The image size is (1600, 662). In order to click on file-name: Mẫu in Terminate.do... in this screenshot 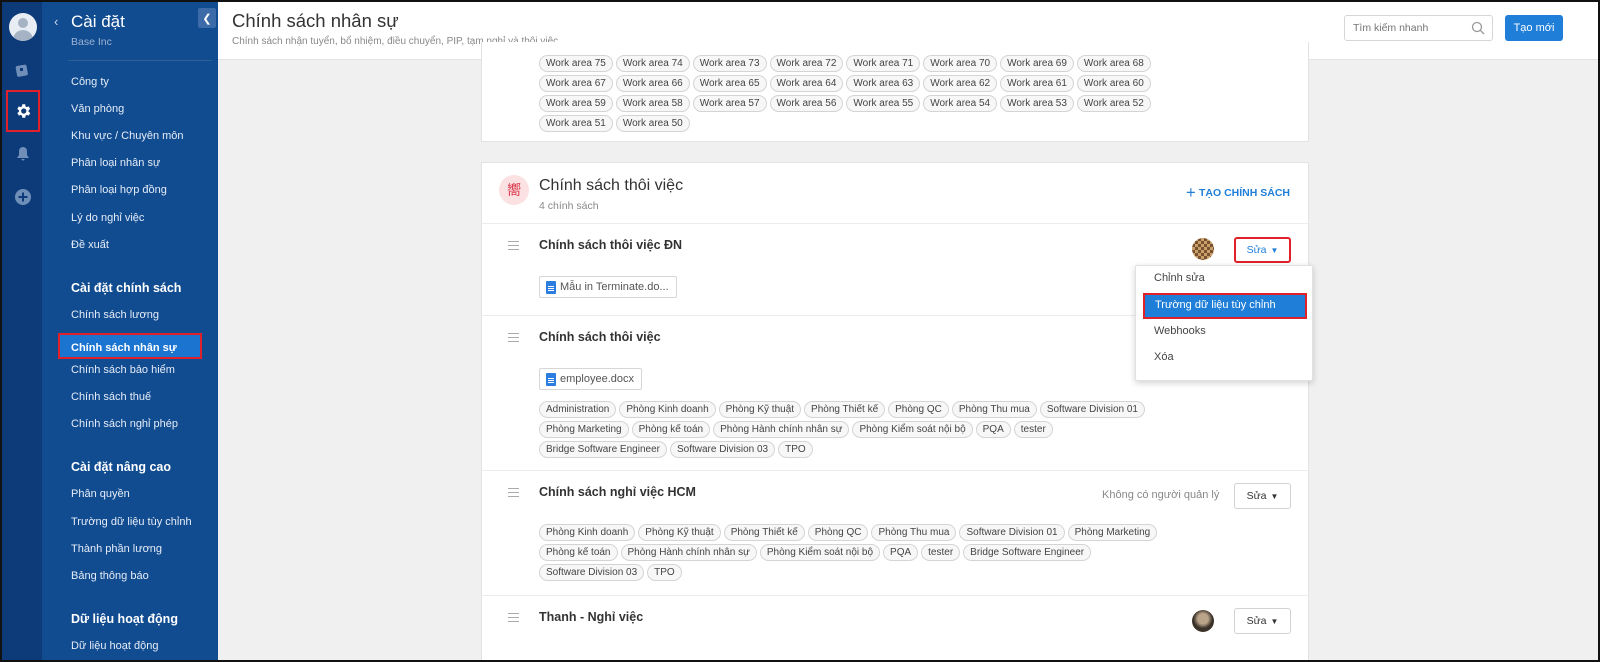, I will do `click(614, 287)`.